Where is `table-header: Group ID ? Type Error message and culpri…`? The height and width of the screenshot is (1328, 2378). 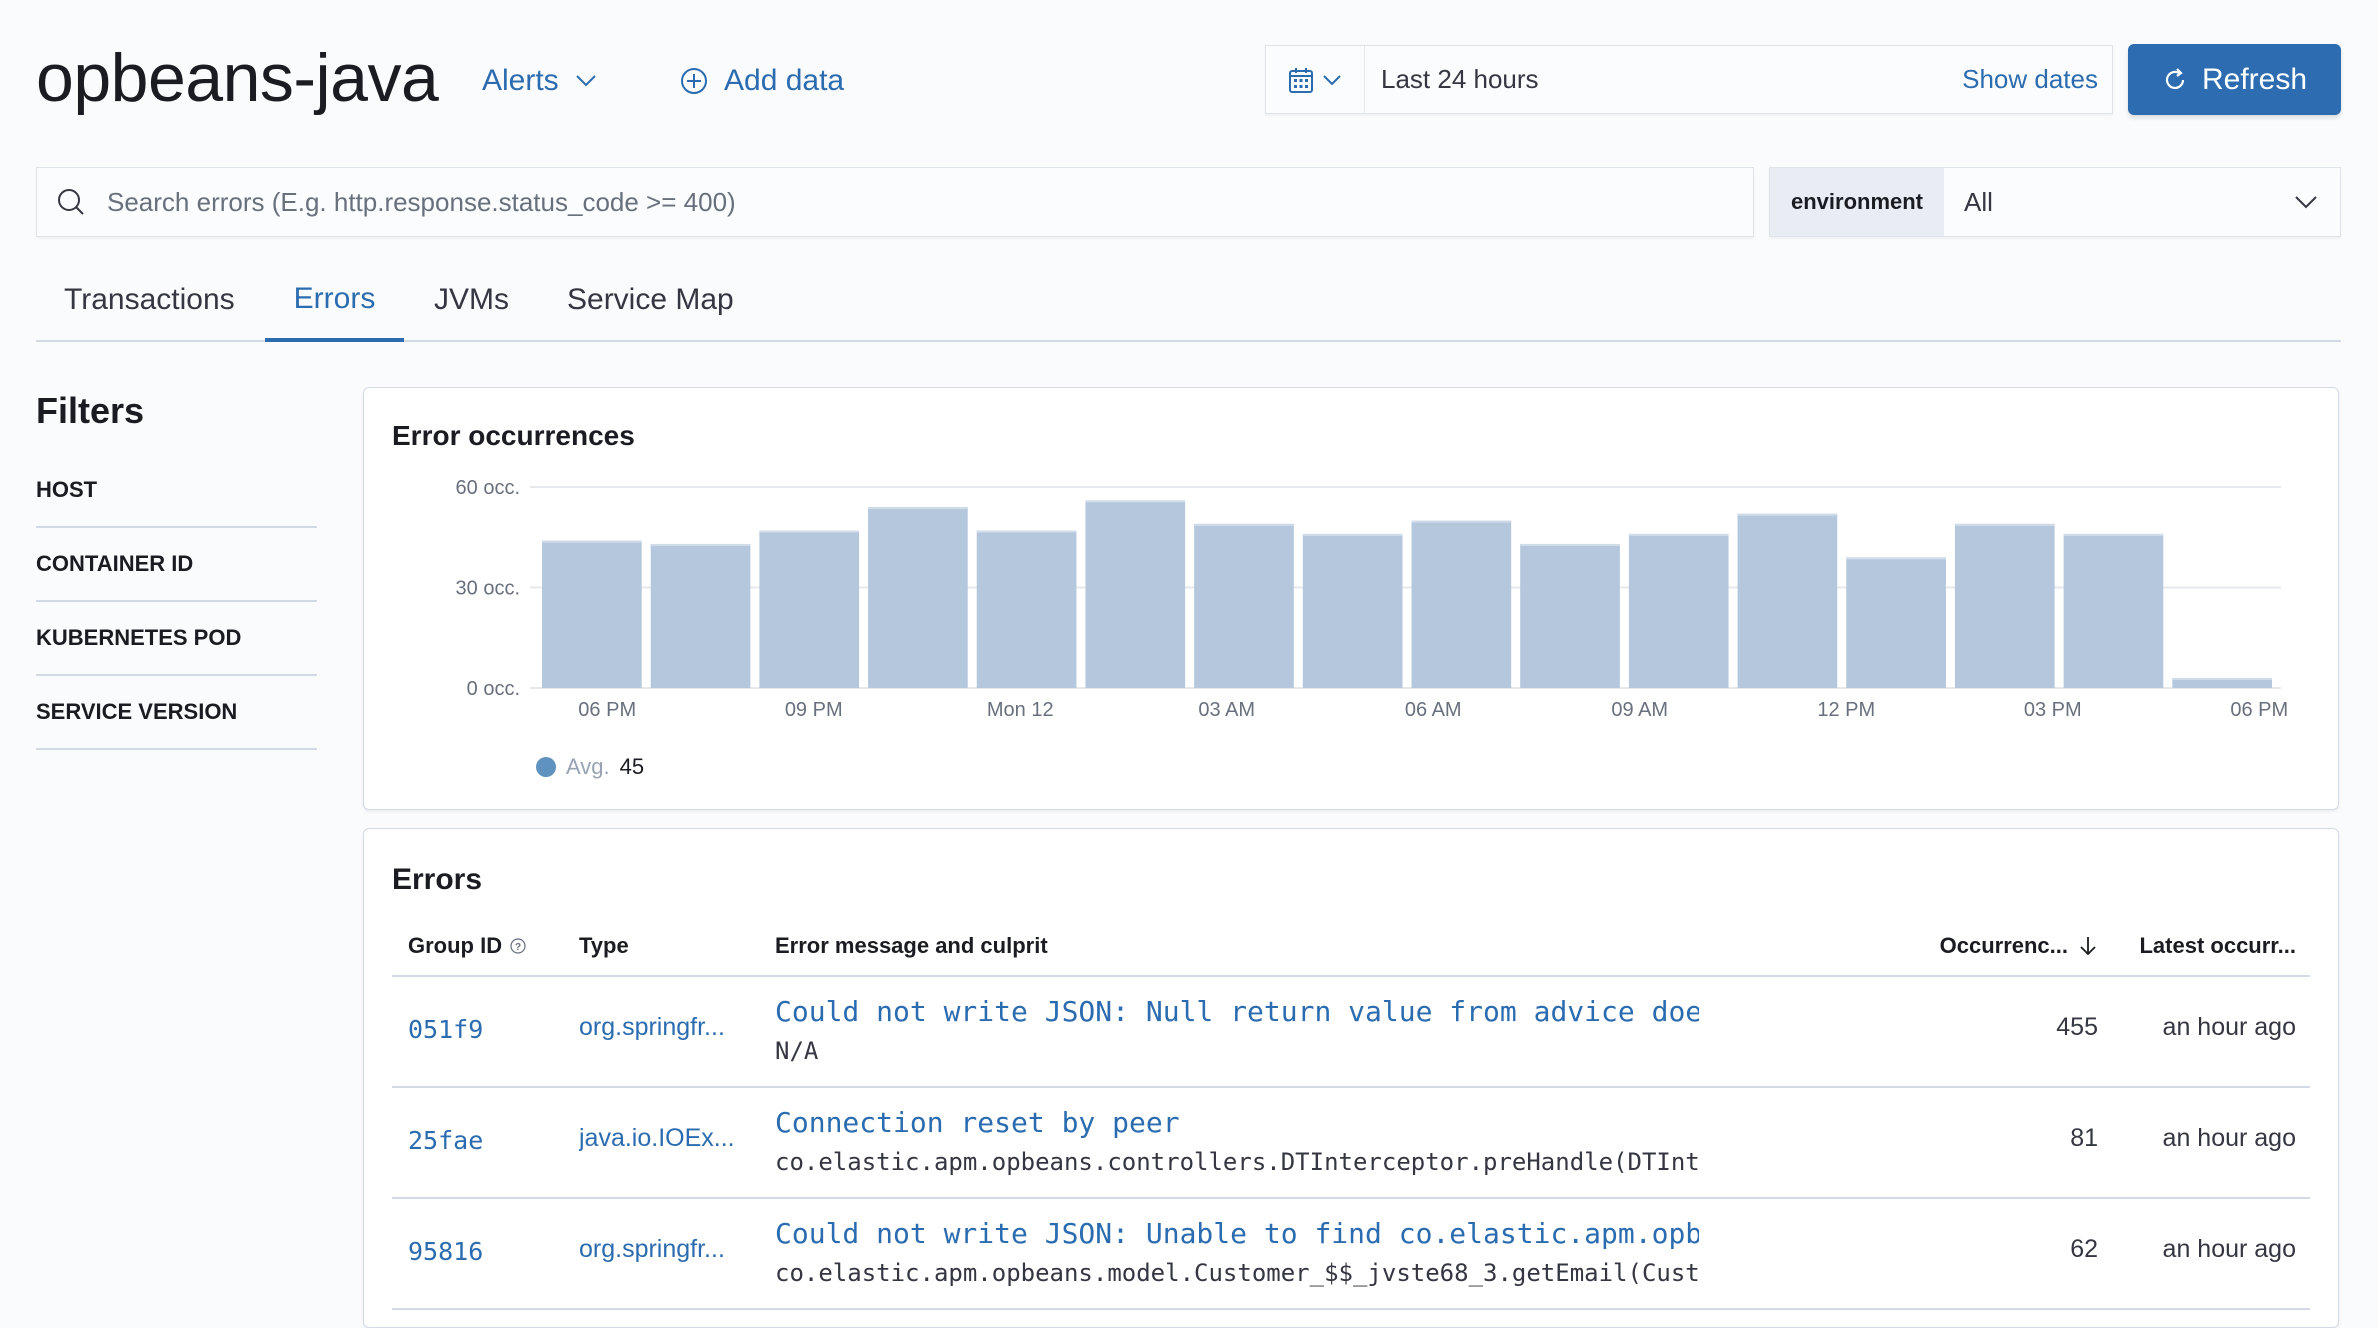
table-header: Group ID ? Type Error message and culpri… is located at coordinates (1351, 947).